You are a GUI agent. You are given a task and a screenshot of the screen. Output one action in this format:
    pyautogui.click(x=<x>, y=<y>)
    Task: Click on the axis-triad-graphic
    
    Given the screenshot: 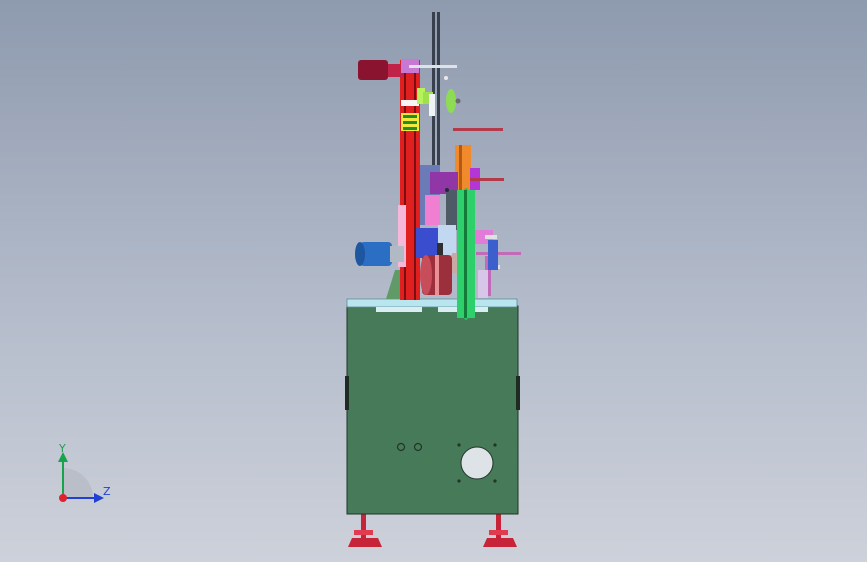 What is the action you would take?
    pyautogui.click(x=81, y=477)
    